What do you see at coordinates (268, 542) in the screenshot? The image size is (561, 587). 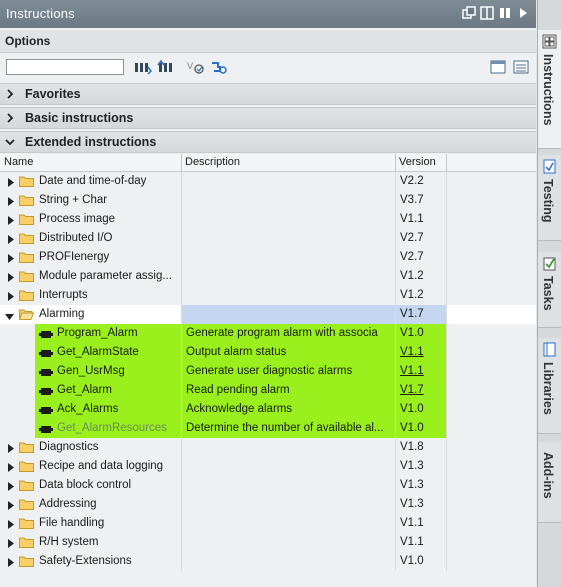 I see `tree-row-folder: R/H system V1.1` at bounding box center [268, 542].